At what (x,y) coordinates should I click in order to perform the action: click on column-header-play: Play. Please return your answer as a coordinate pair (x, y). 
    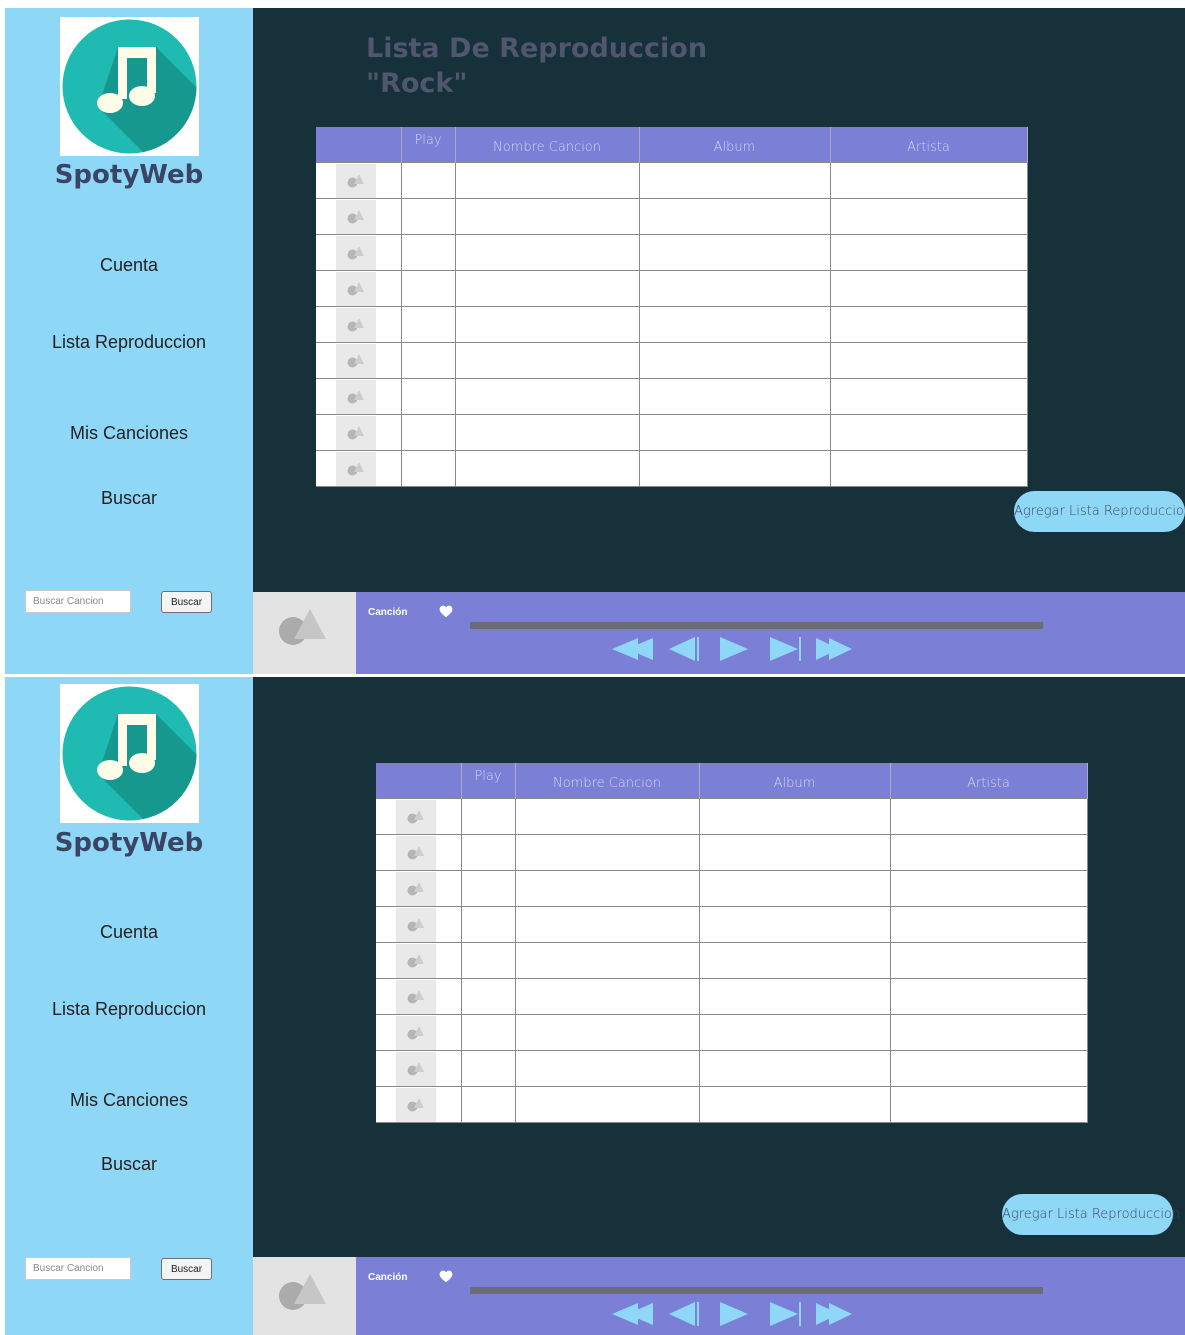
    Looking at the image, I should click on (428, 144).